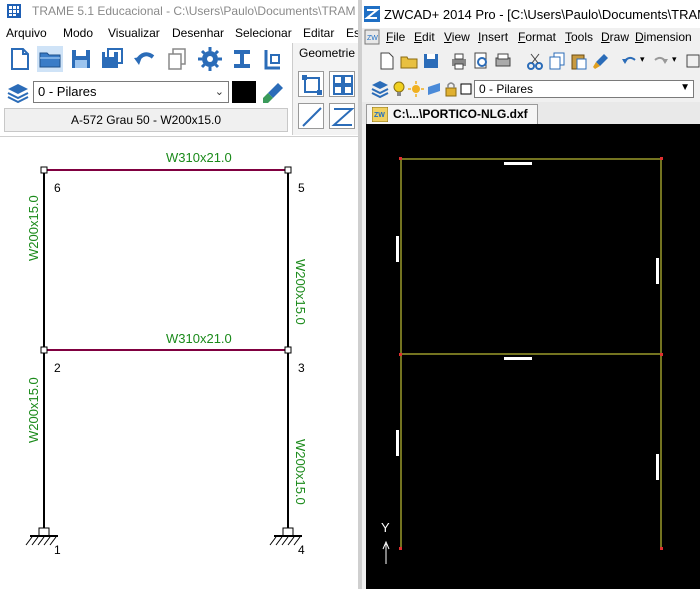  I want to click on menu-selecionar: Selecionar, so click(263, 33).